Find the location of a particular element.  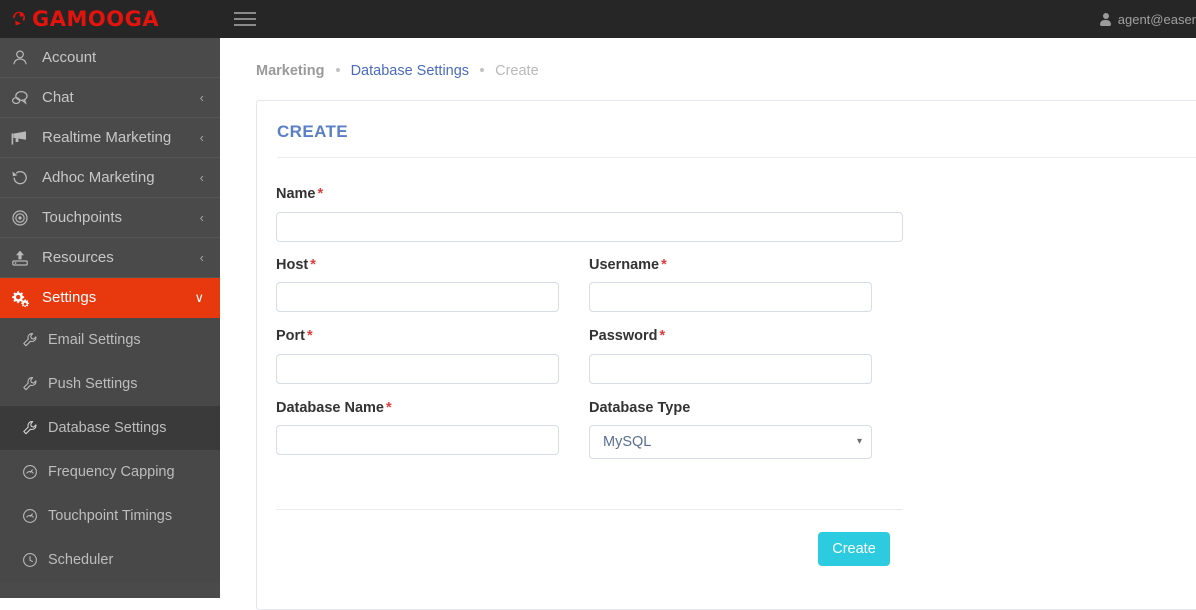

username-label: Username * is located at coordinates (730, 264).